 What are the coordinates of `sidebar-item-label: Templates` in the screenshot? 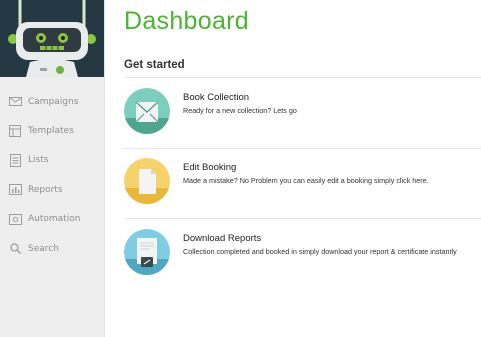 It's located at (51, 131).